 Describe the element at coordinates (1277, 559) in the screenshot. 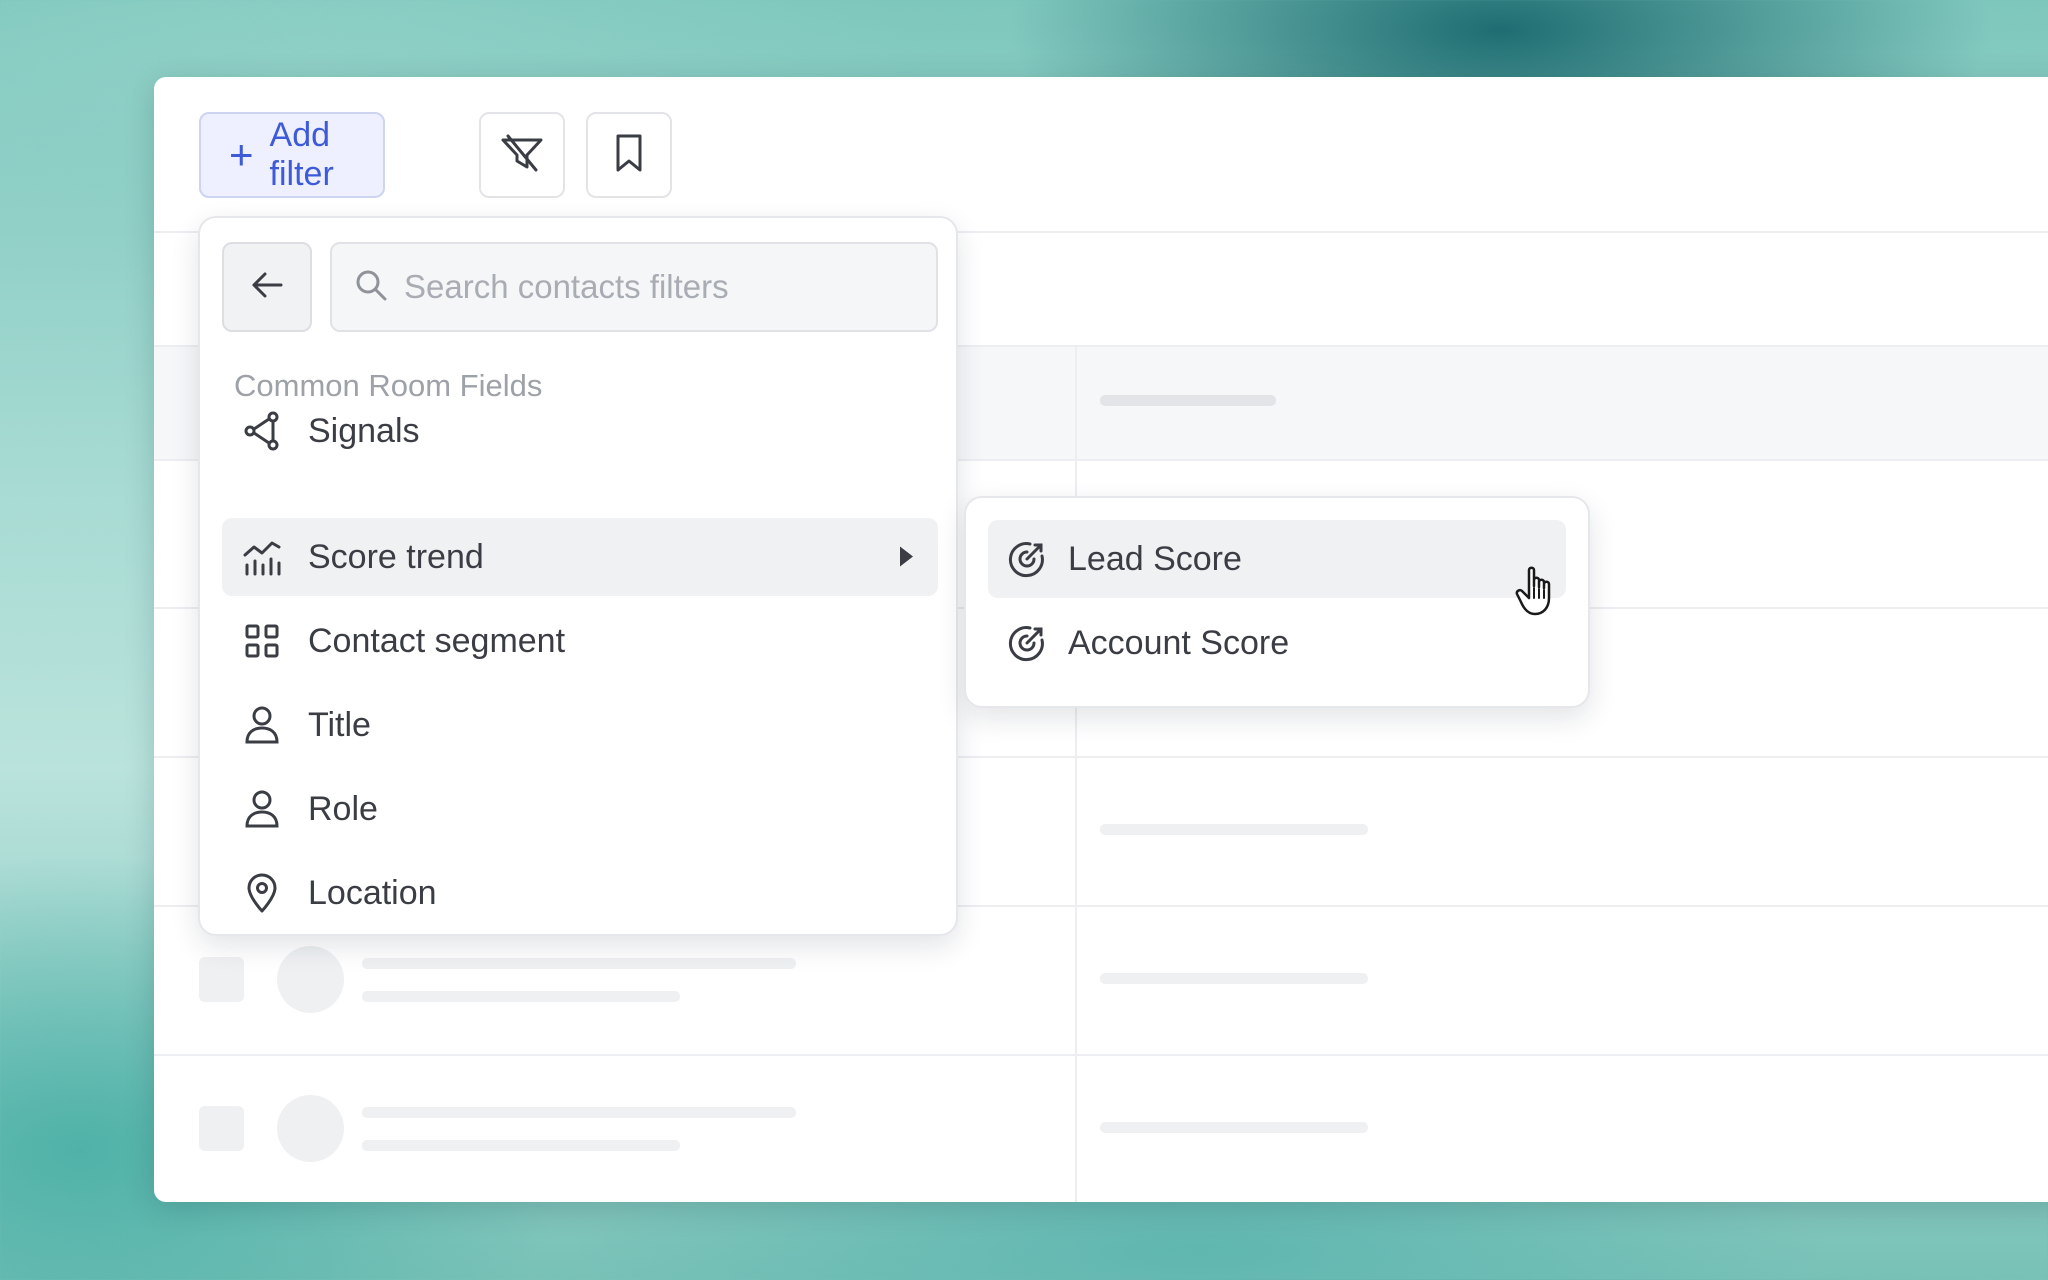

I see `submenu-item-lead-score: Lead Score` at that location.